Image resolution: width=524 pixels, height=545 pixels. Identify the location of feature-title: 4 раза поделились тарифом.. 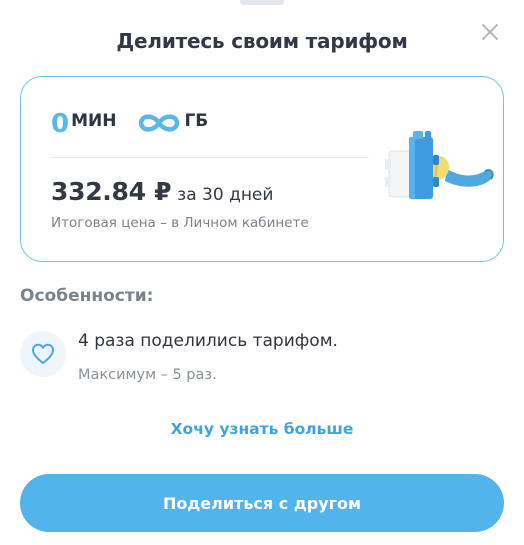
(208, 341).